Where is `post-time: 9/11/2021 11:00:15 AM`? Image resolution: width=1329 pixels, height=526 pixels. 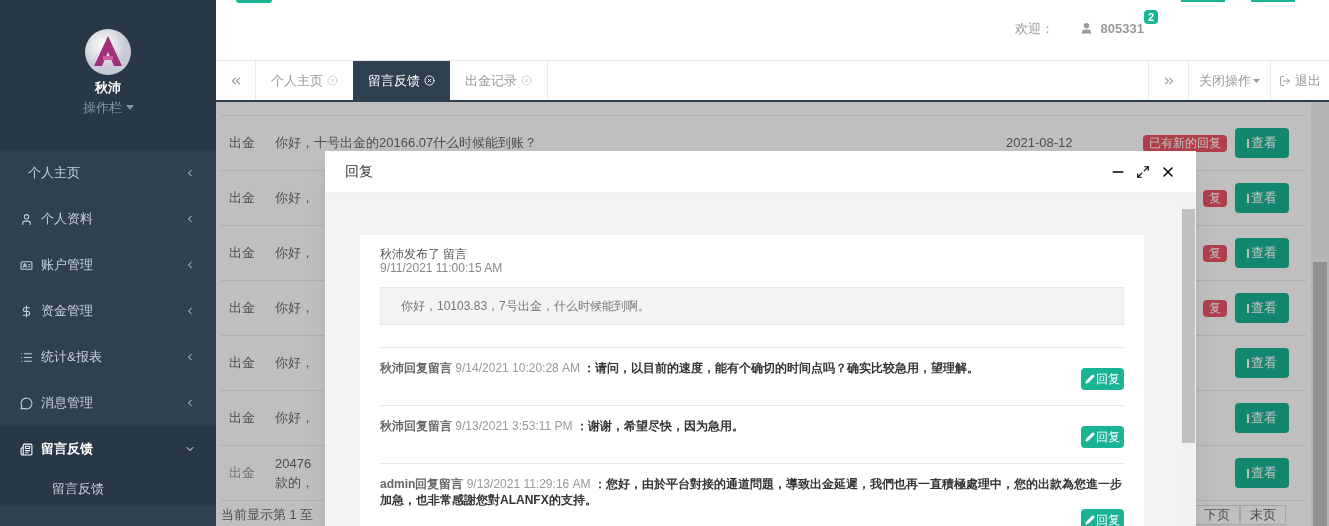
post-time: 9/11/2021 11:00:15 AM is located at coordinates (442, 268).